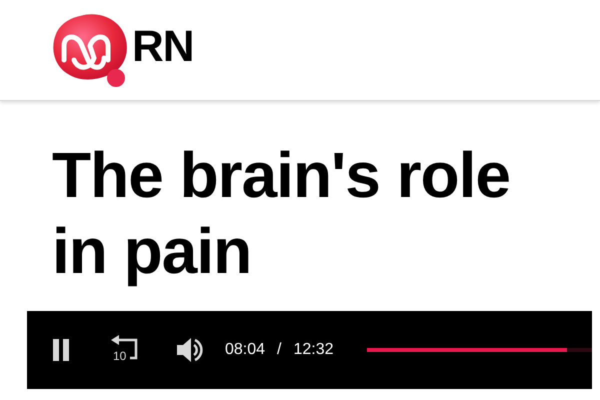  What do you see at coordinates (245, 350) in the screenshot?
I see `current-time: 08:04` at bounding box center [245, 350].